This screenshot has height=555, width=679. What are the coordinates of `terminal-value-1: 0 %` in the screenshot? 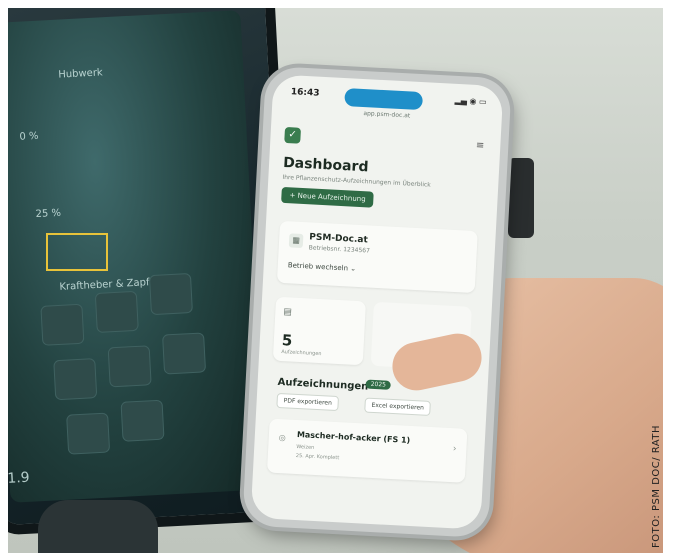 It's located at (29, 136).